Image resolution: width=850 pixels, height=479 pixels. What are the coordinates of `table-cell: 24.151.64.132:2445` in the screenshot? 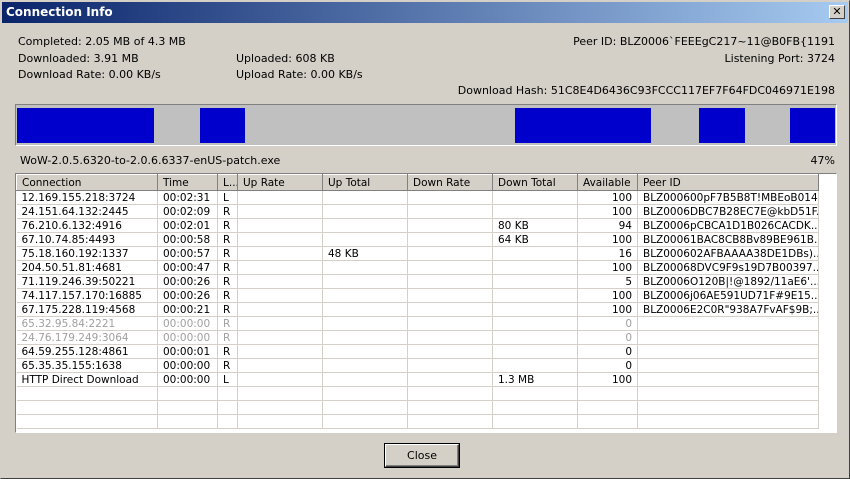 It's located at (87, 211).